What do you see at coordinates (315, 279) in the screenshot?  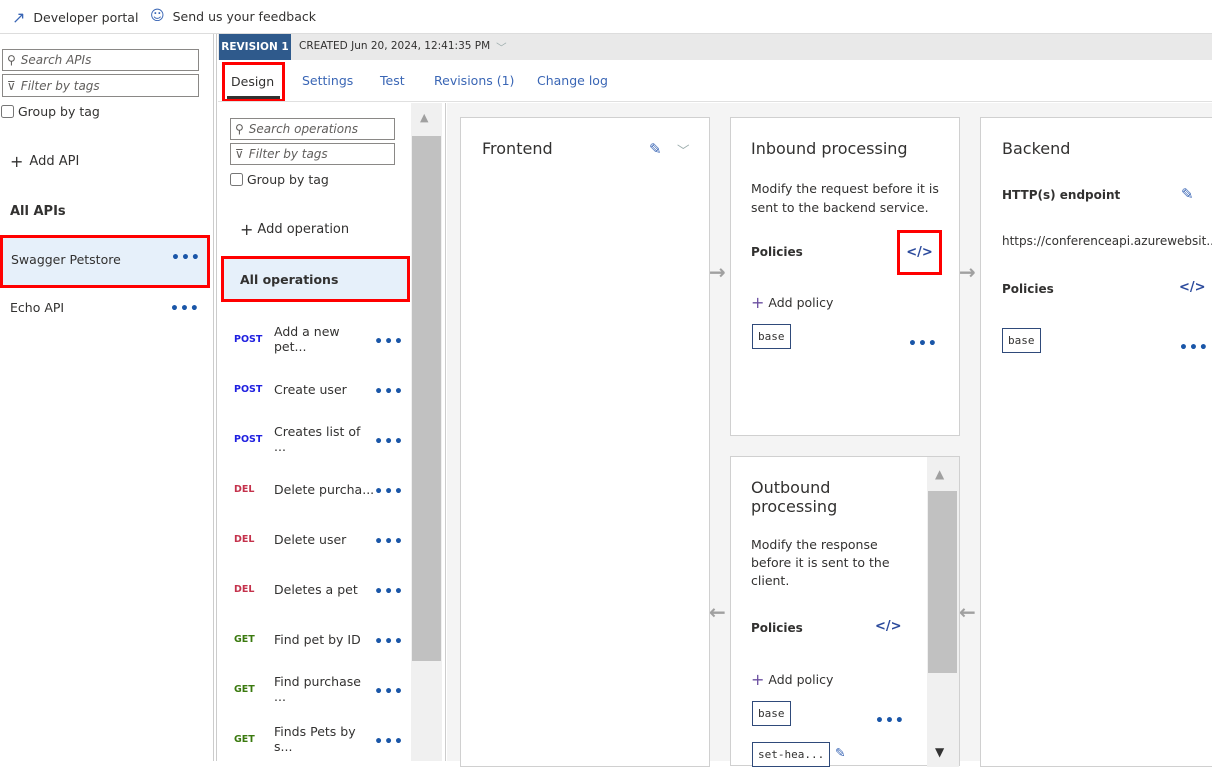 I see `all-operations-item: All operations` at bounding box center [315, 279].